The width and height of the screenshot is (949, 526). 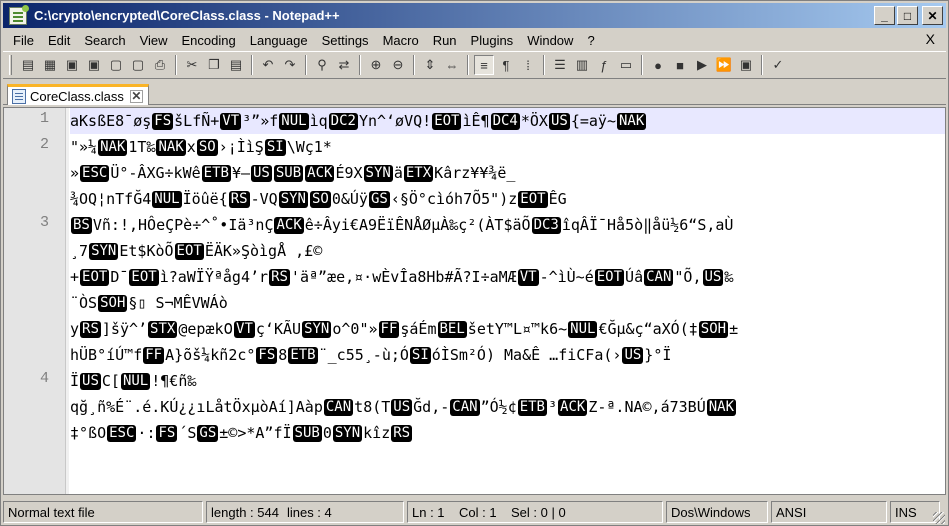 I want to click on code-text: ‰, so click(x=729, y=277).